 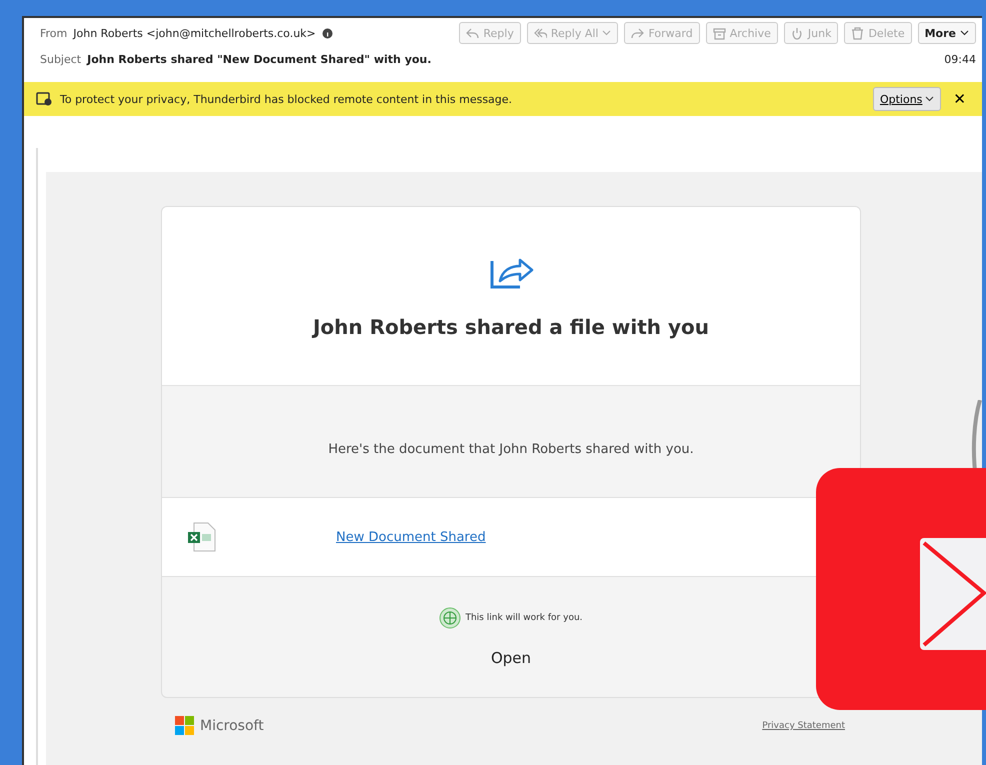 What do you see at coordinates (327, 33) in the screenshot?
I see `info-icon` at bounding box center [327, 33].